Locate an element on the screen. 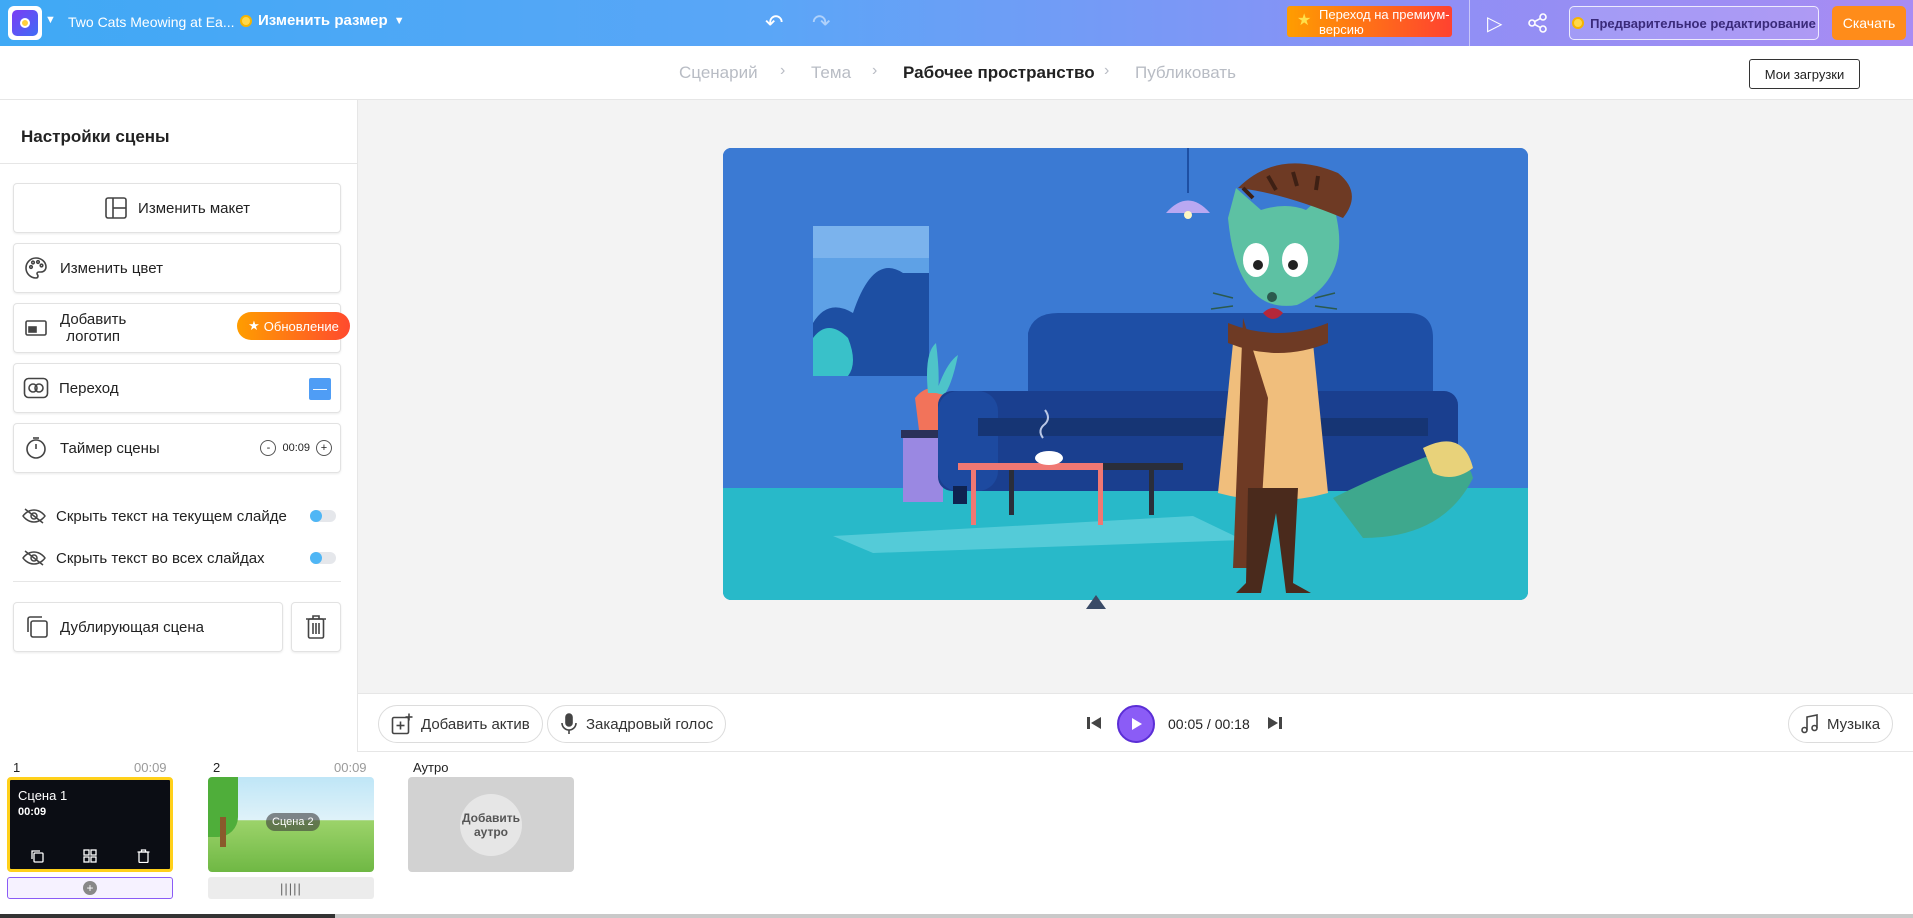  skip-forward-icon is located at coordinates (1275, 724).